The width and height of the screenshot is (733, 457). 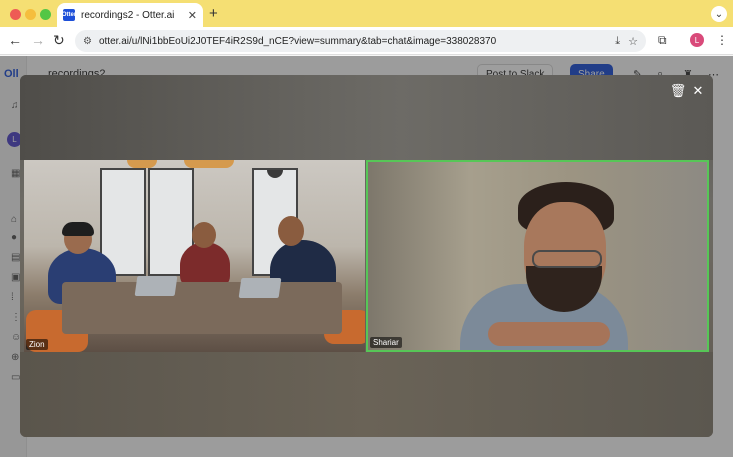 I want to click on star-icon: ☆, so click(x=633, y=41).